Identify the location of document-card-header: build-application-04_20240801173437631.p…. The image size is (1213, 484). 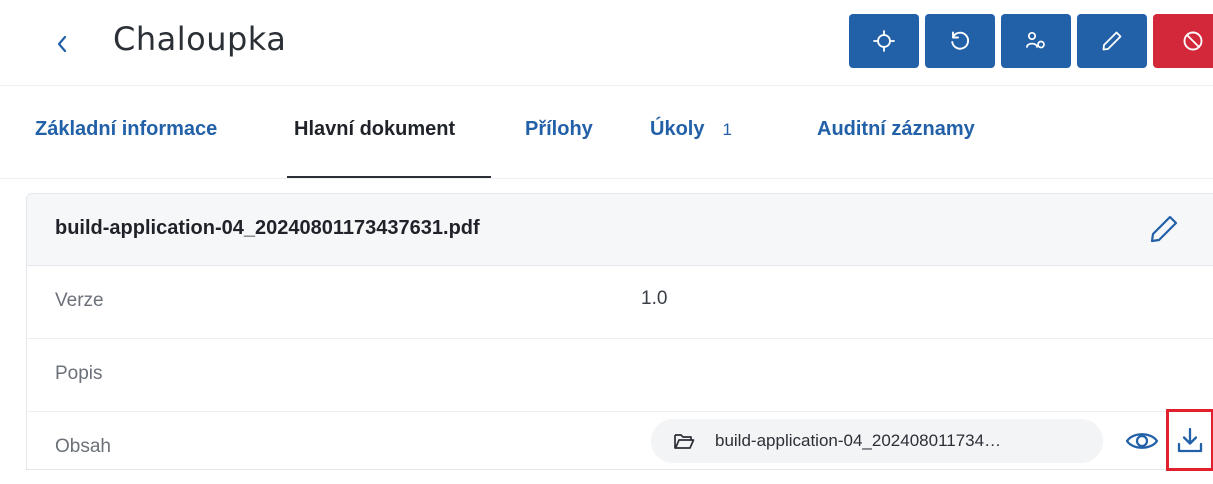
(620, 230).